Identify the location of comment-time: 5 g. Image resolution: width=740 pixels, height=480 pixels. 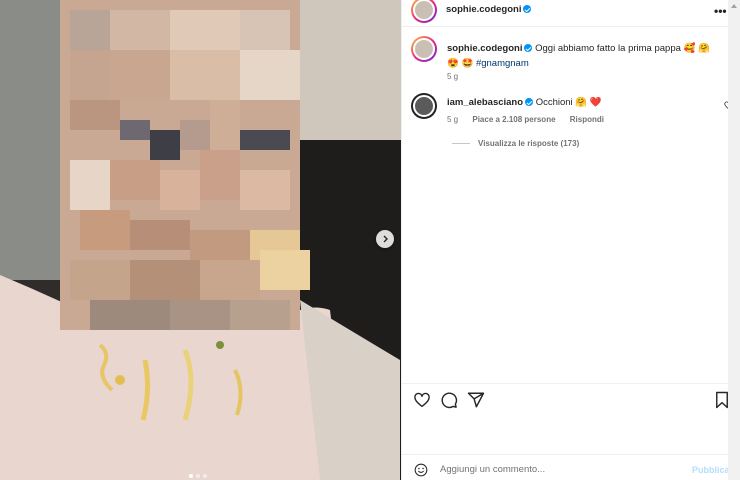
(453, 119).